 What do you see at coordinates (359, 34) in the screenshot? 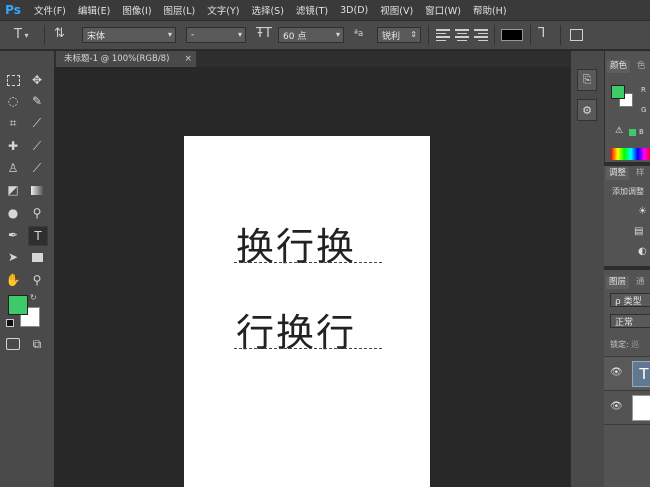
I see `antialias-icon: ªa` at bounding box center [359, 34].